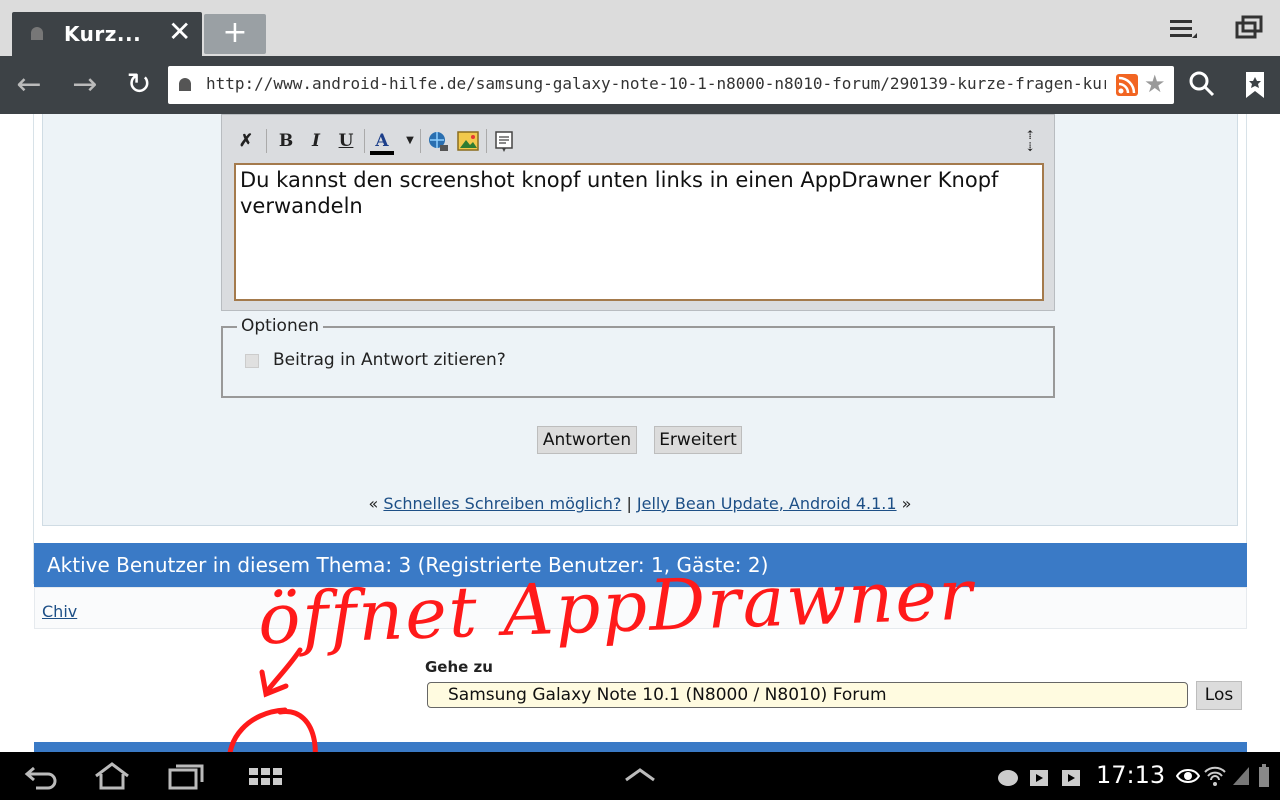 The image size is (1280, 800). I want to click on reload-icon: ↻, so click(139, 85).